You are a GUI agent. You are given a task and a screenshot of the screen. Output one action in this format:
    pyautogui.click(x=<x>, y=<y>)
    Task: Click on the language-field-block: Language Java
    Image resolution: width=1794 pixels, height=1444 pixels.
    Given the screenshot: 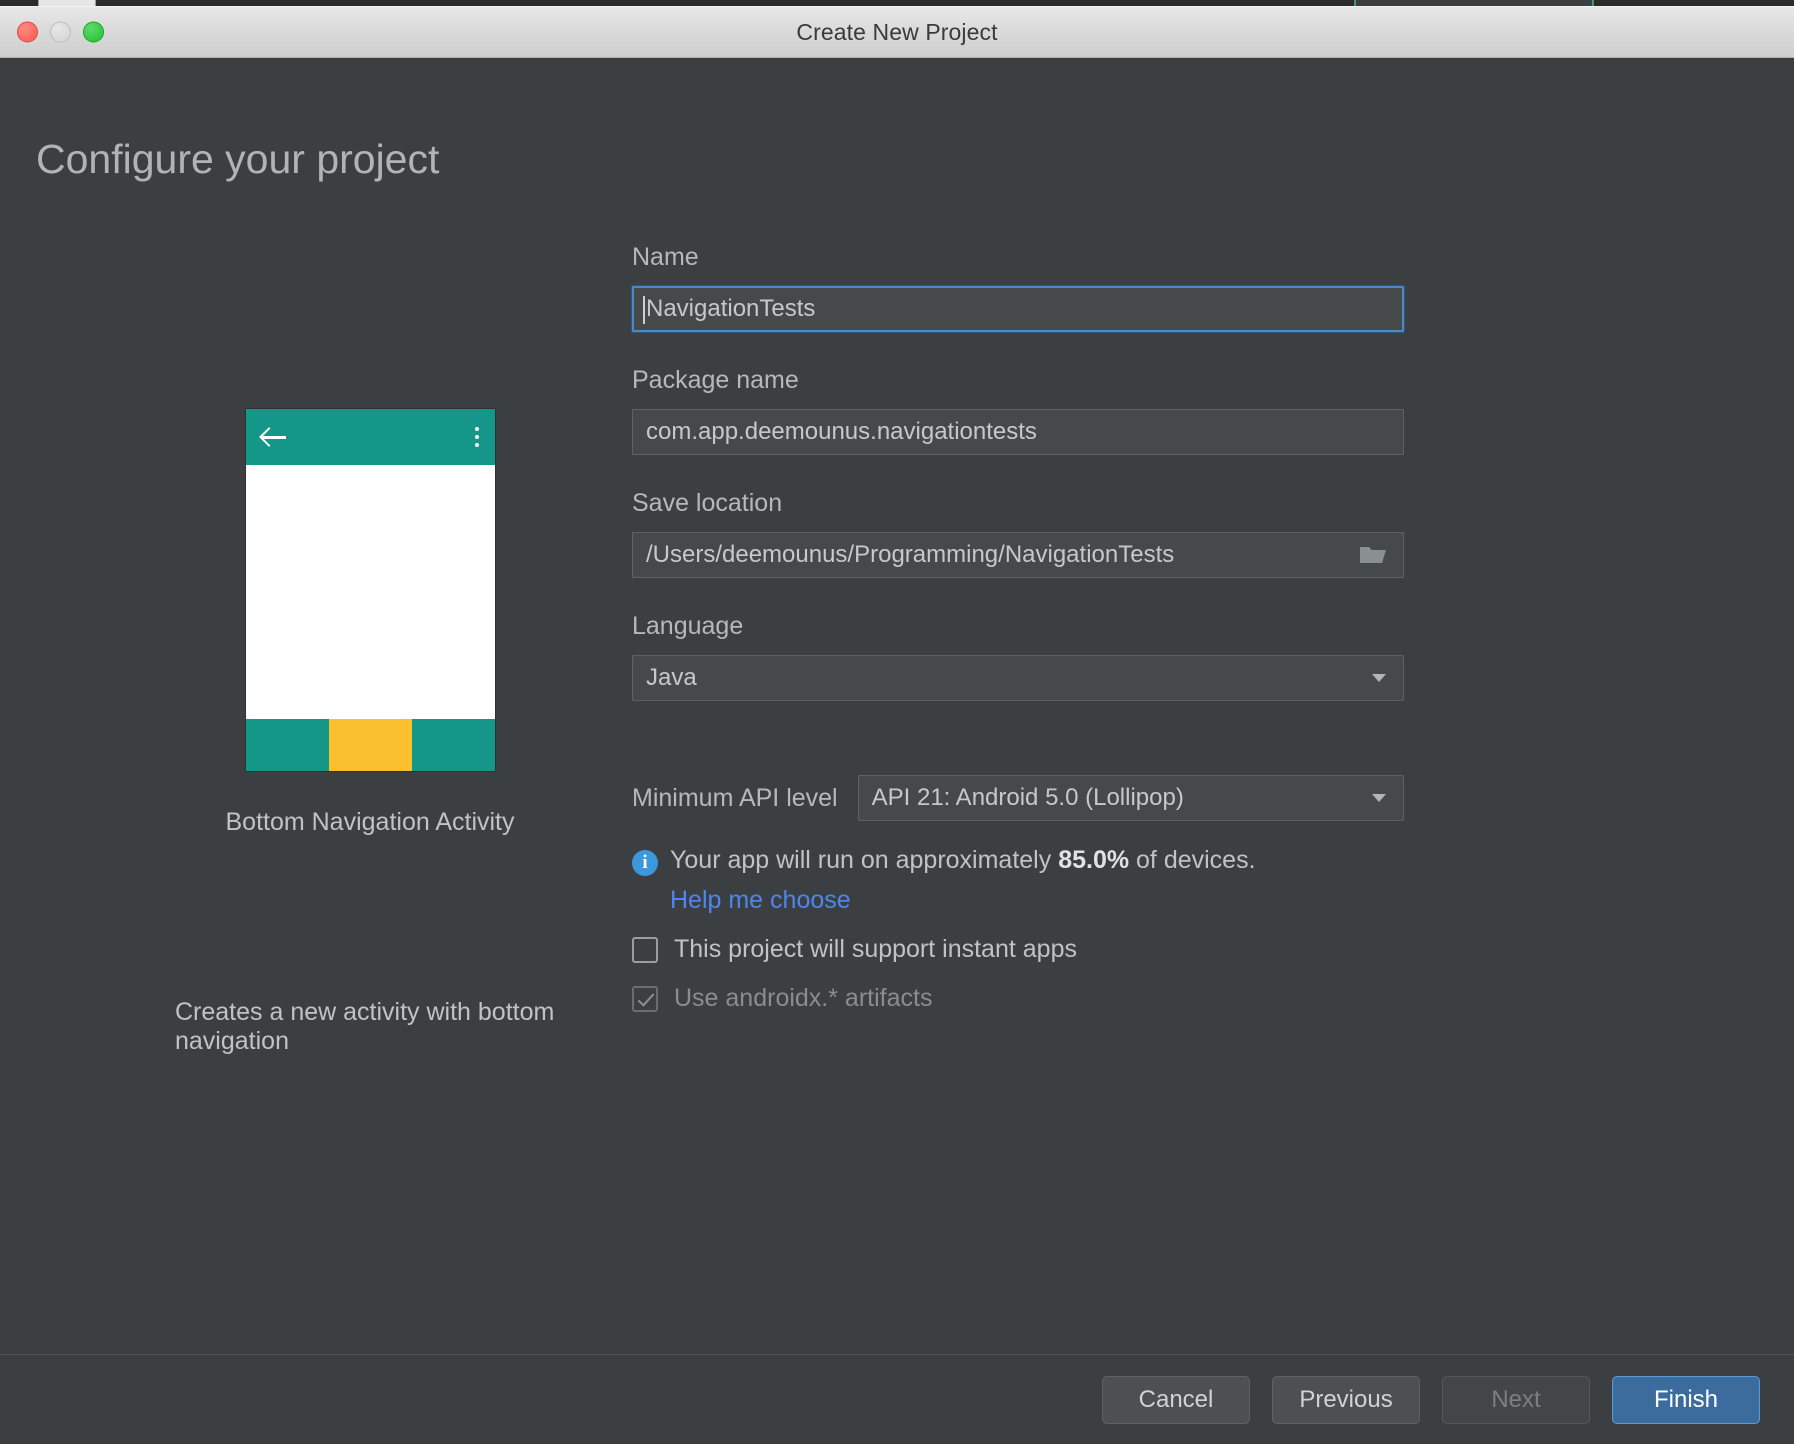 What is the action you would take?
    pyautogui.click(x=1018, y=656)
    